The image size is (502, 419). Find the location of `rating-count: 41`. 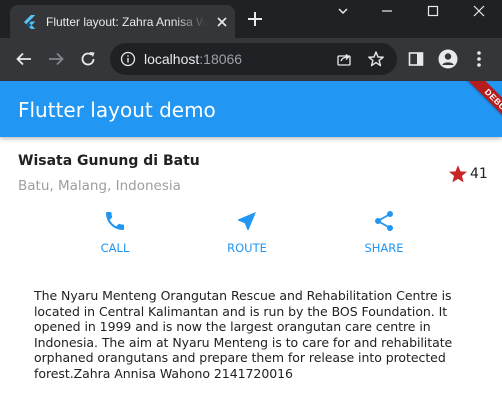

rating-count: 41 is located at coordinates (479, 174).